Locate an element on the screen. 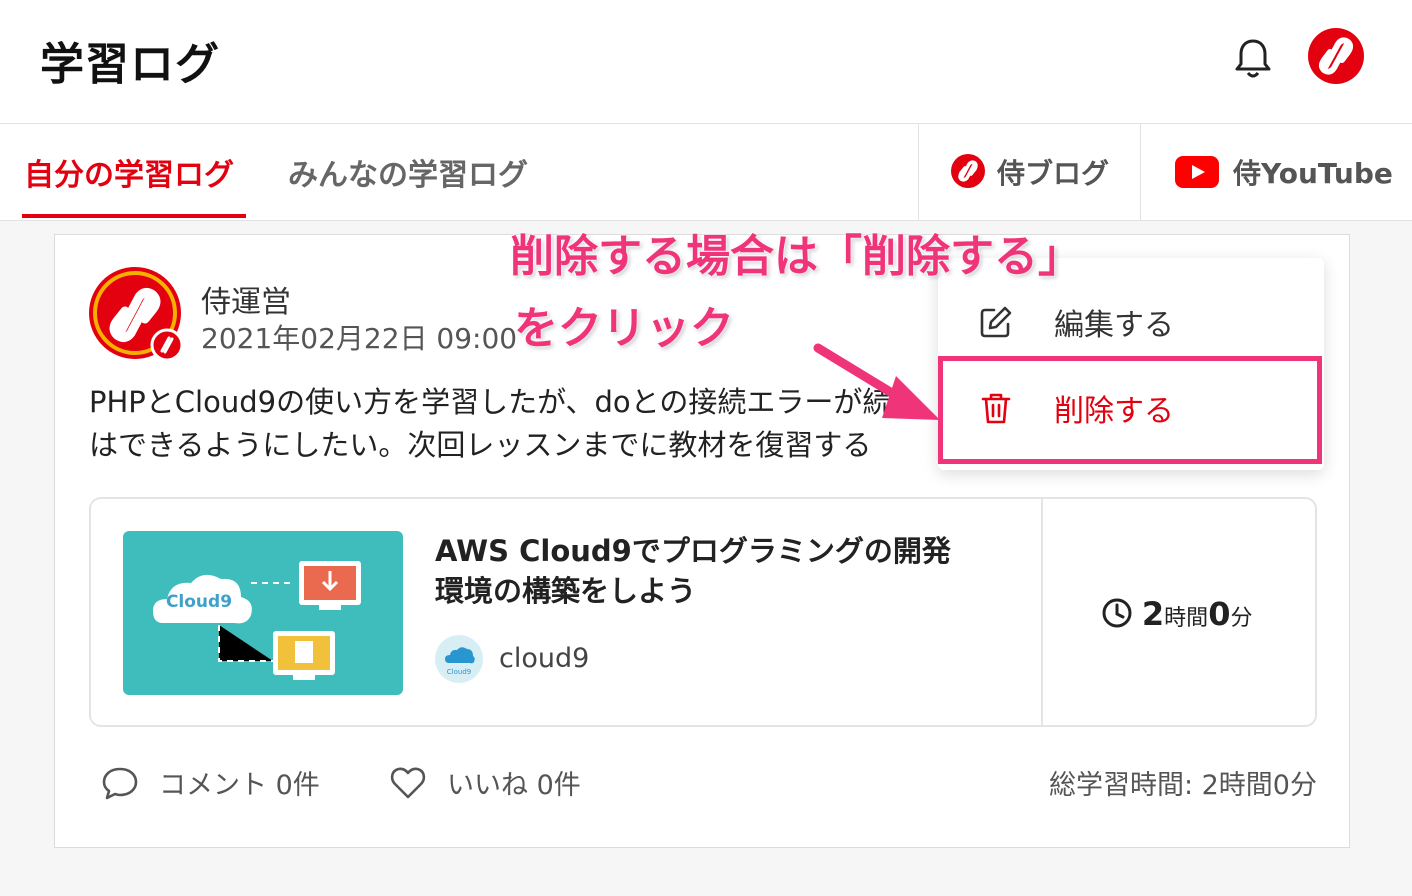  samurai-blog-link: 侍ブログ is located at coordinates (1029, 172).